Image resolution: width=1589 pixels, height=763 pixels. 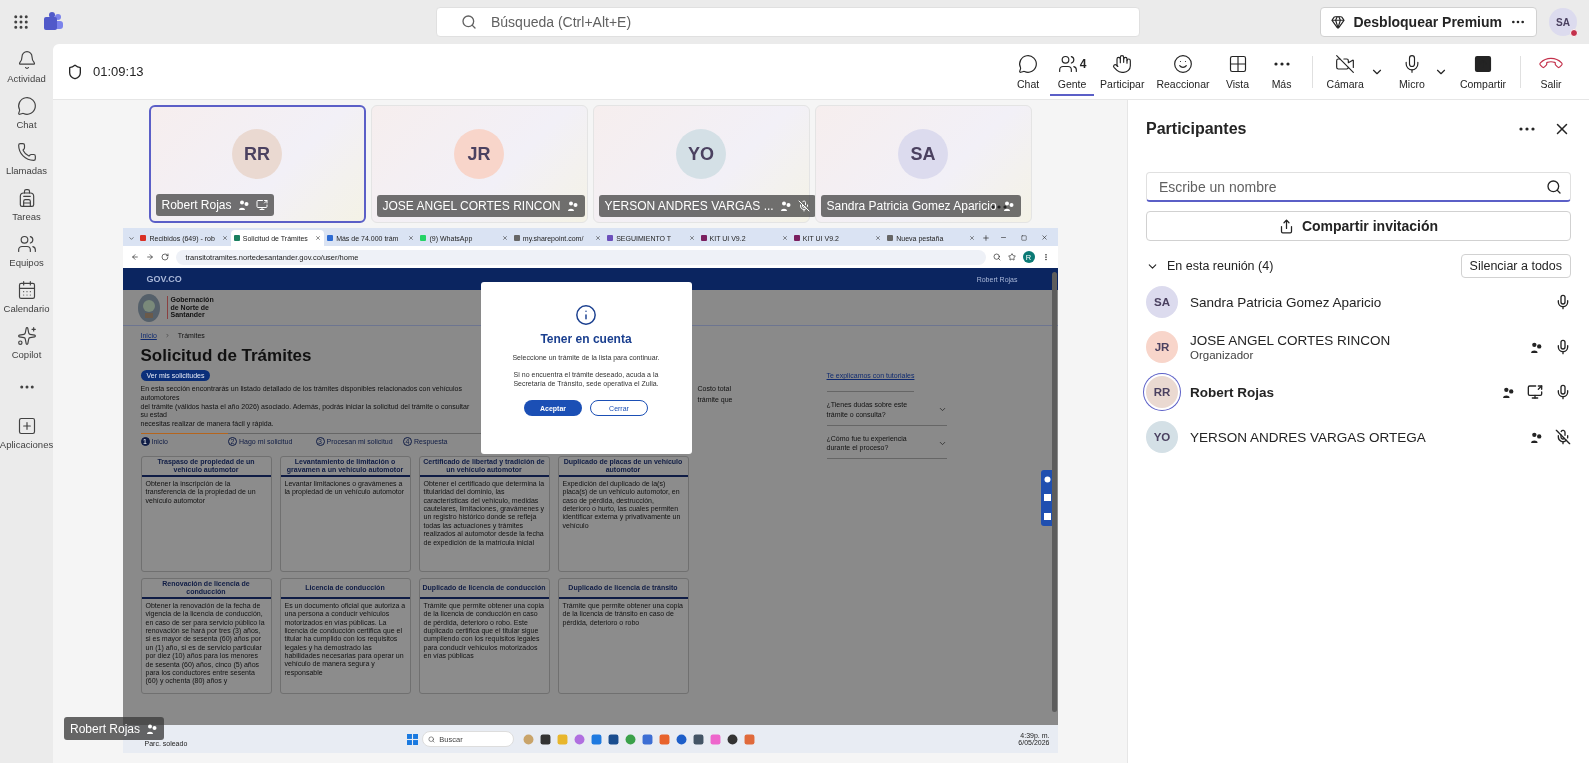 I want to click on start-icon, so click(x=413, y=739).